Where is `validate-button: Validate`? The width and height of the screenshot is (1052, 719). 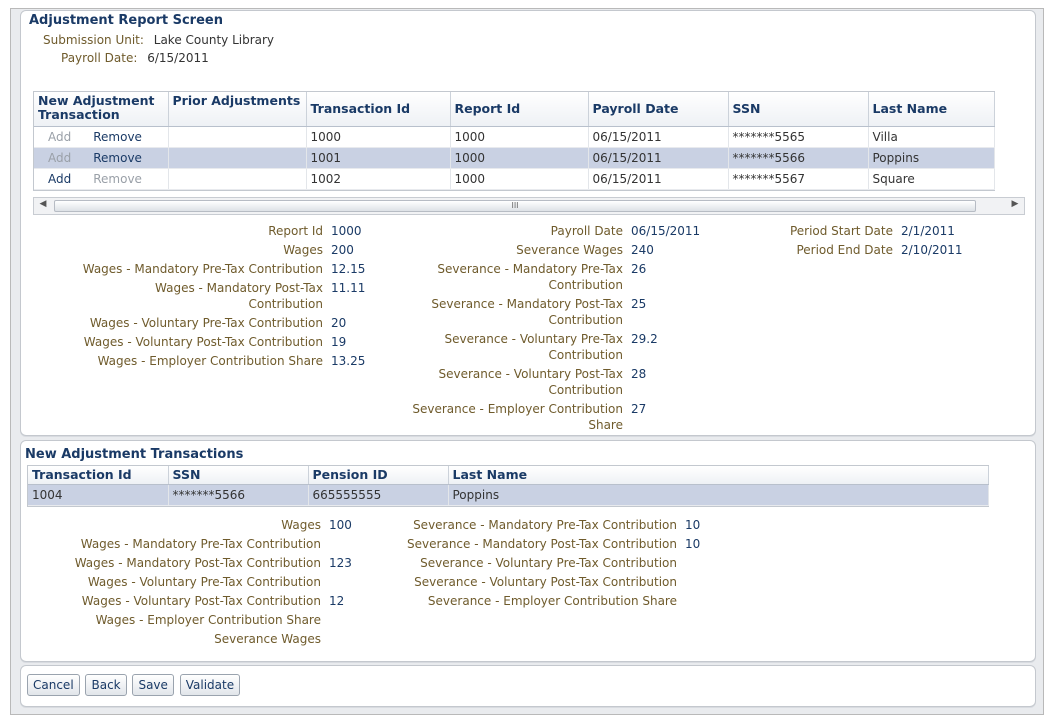
validate-button: Validate is located at coordinates (210, 685).